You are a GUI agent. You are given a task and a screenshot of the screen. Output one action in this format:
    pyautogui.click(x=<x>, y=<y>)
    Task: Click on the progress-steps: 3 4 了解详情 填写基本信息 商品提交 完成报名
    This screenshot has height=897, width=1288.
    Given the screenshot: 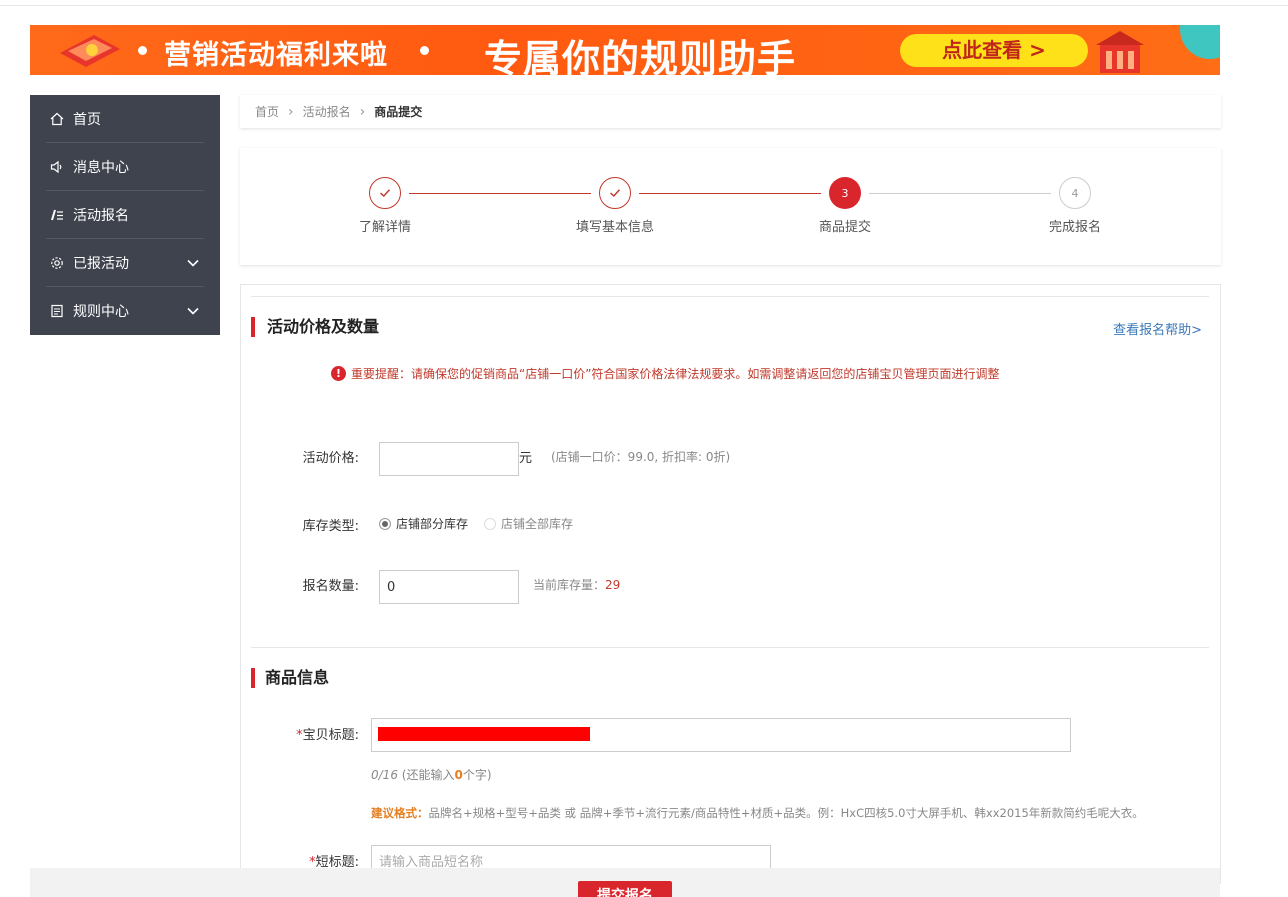 What is the action you would take?
    pyautogui.click(x=730, y=206)
    